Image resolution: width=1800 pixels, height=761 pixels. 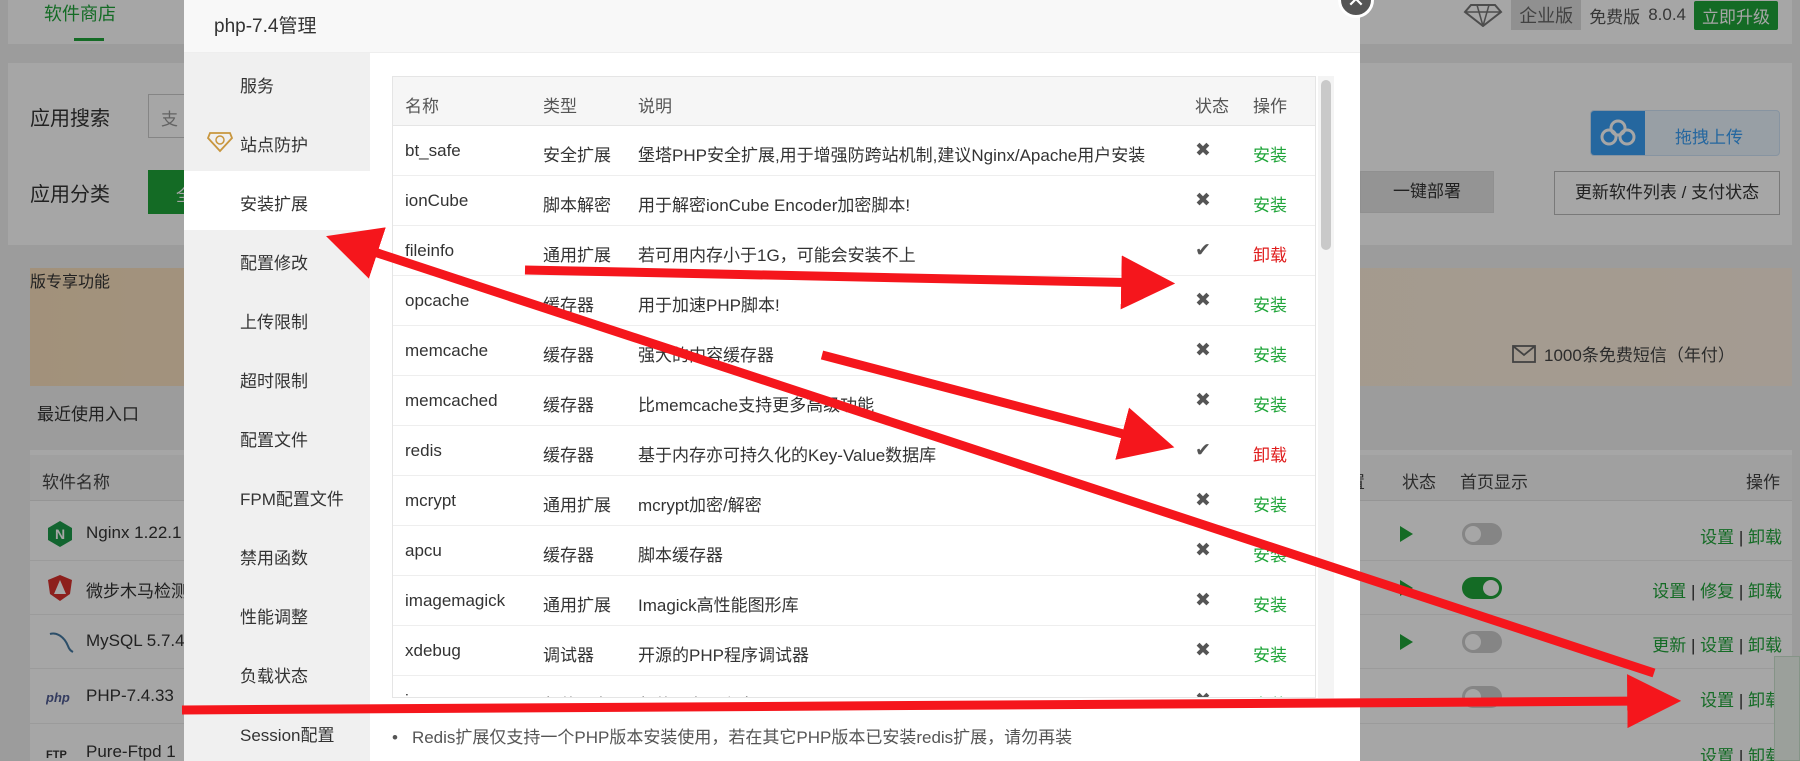 I want to click on extension-name: opcache, so click(x=437, y=300).